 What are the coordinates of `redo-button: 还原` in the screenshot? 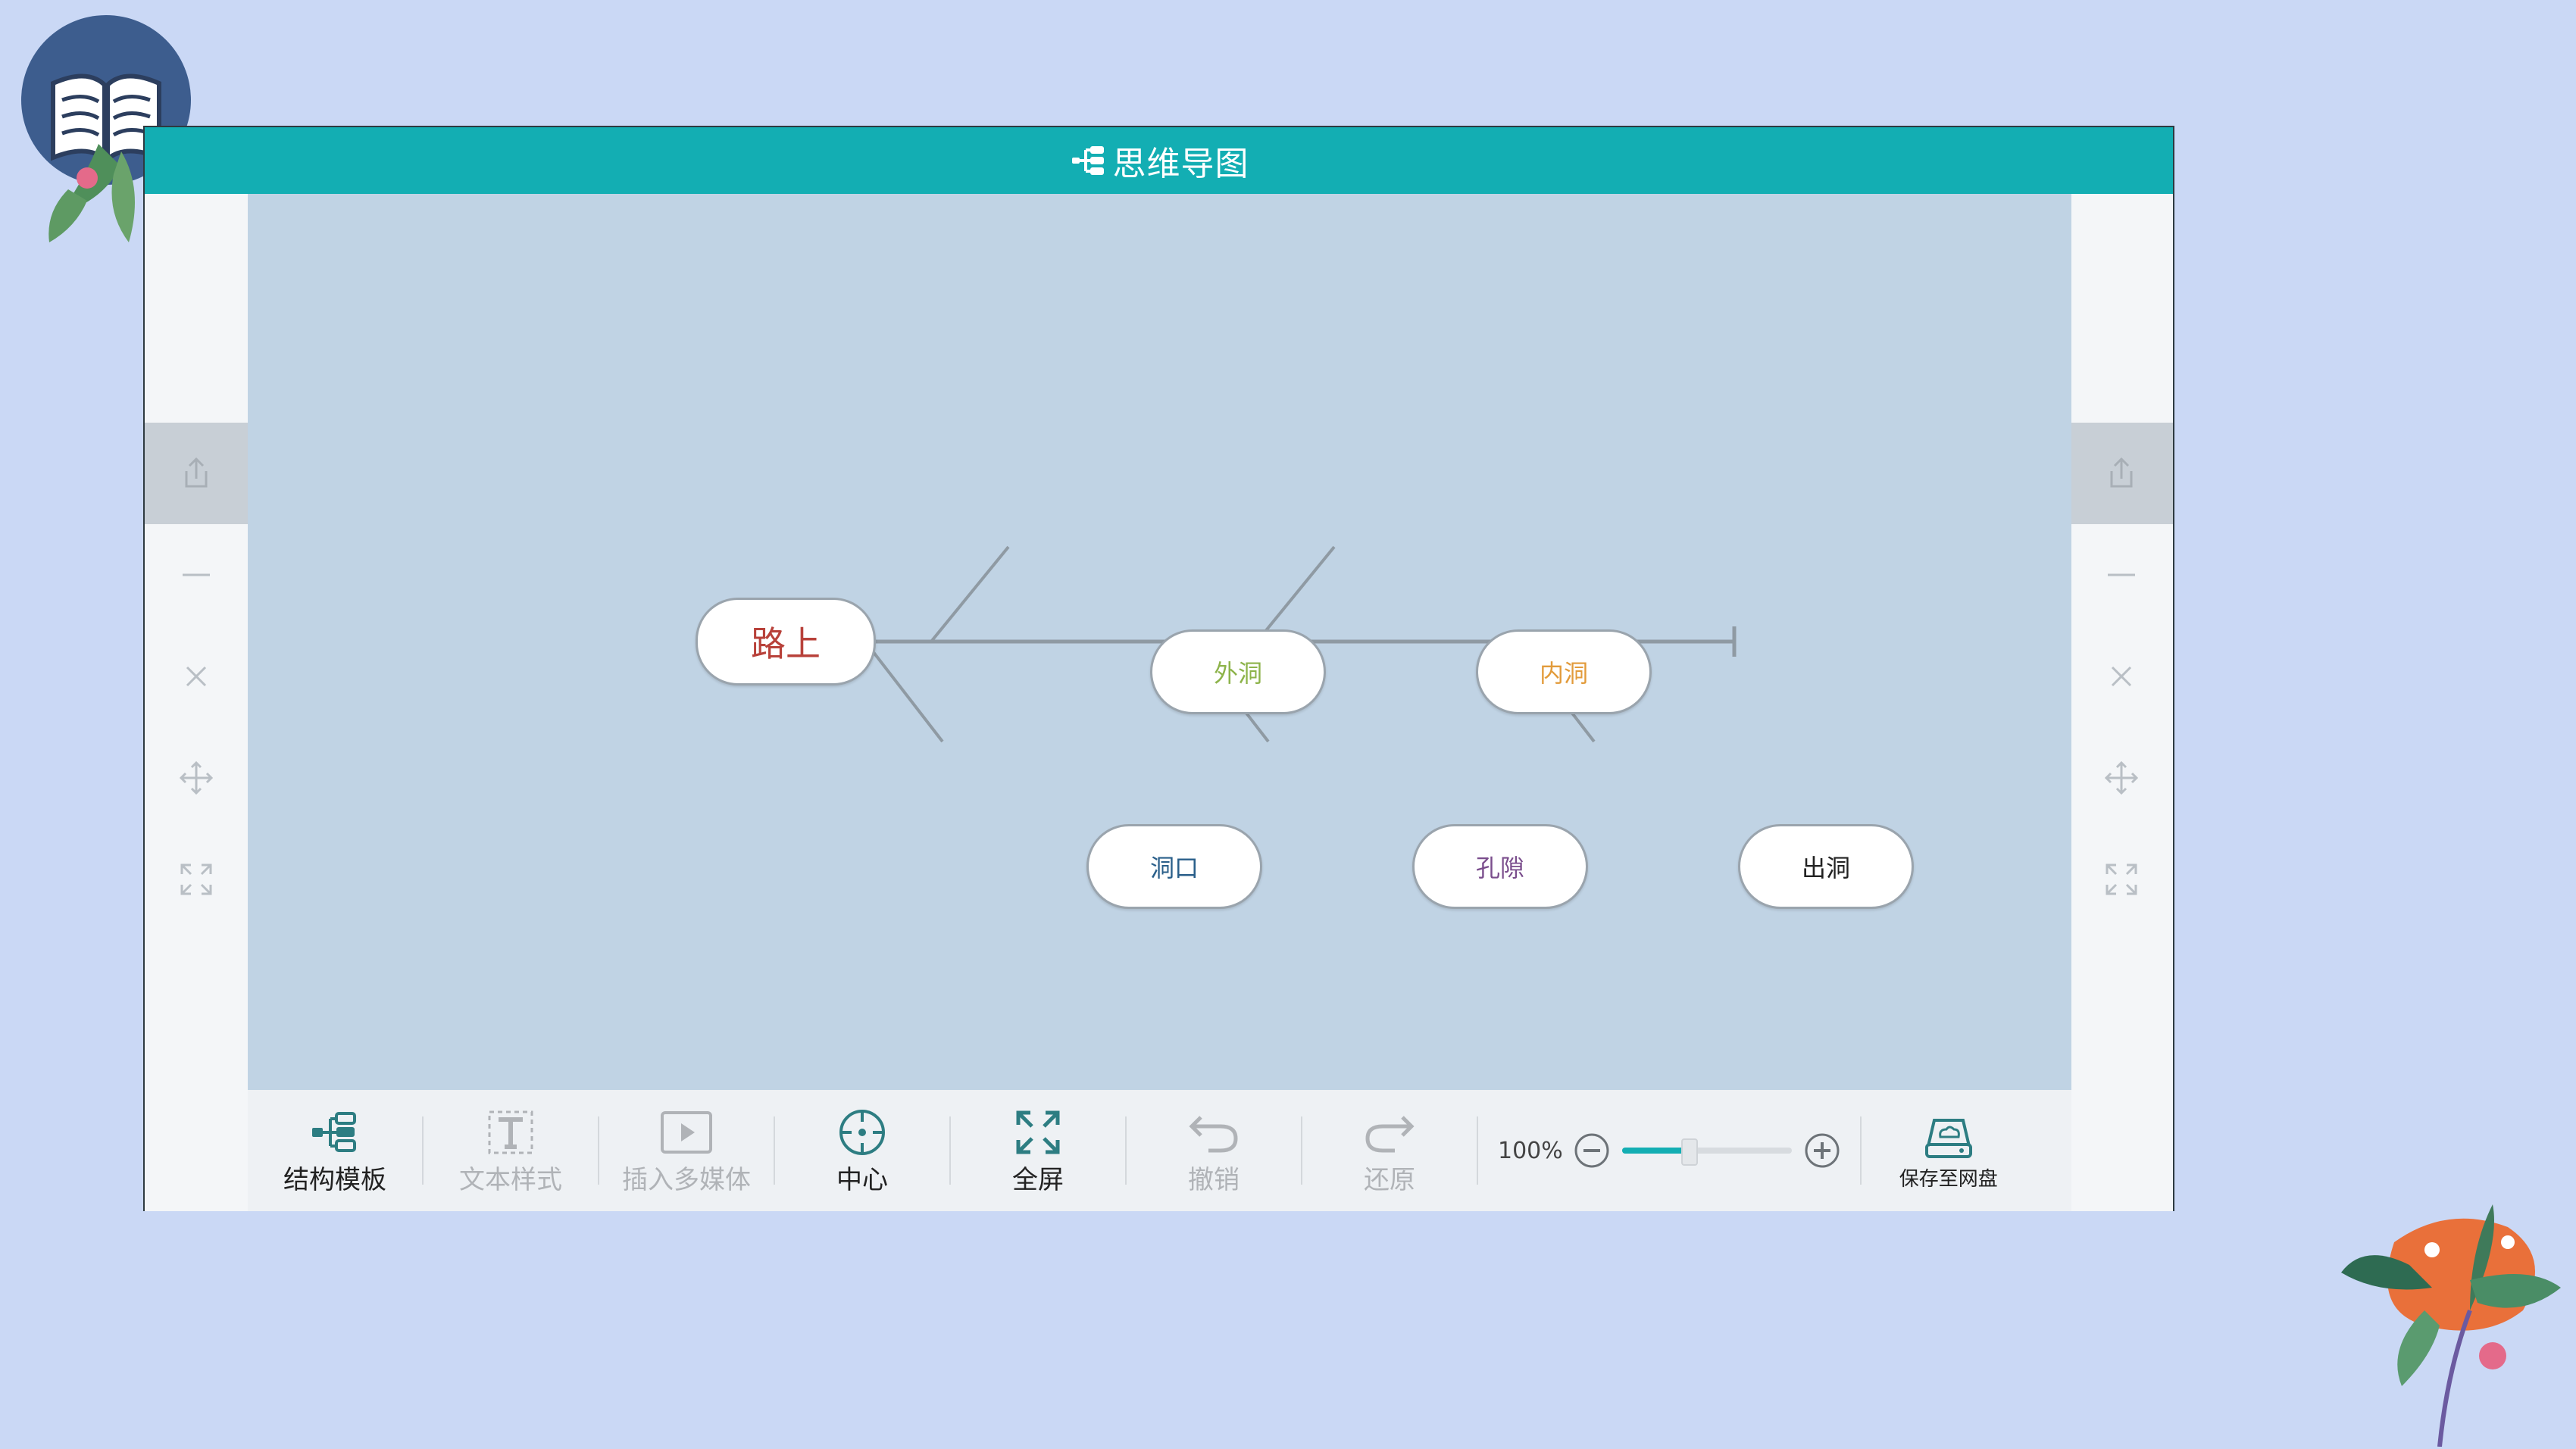 It's located at (1389, 1150).